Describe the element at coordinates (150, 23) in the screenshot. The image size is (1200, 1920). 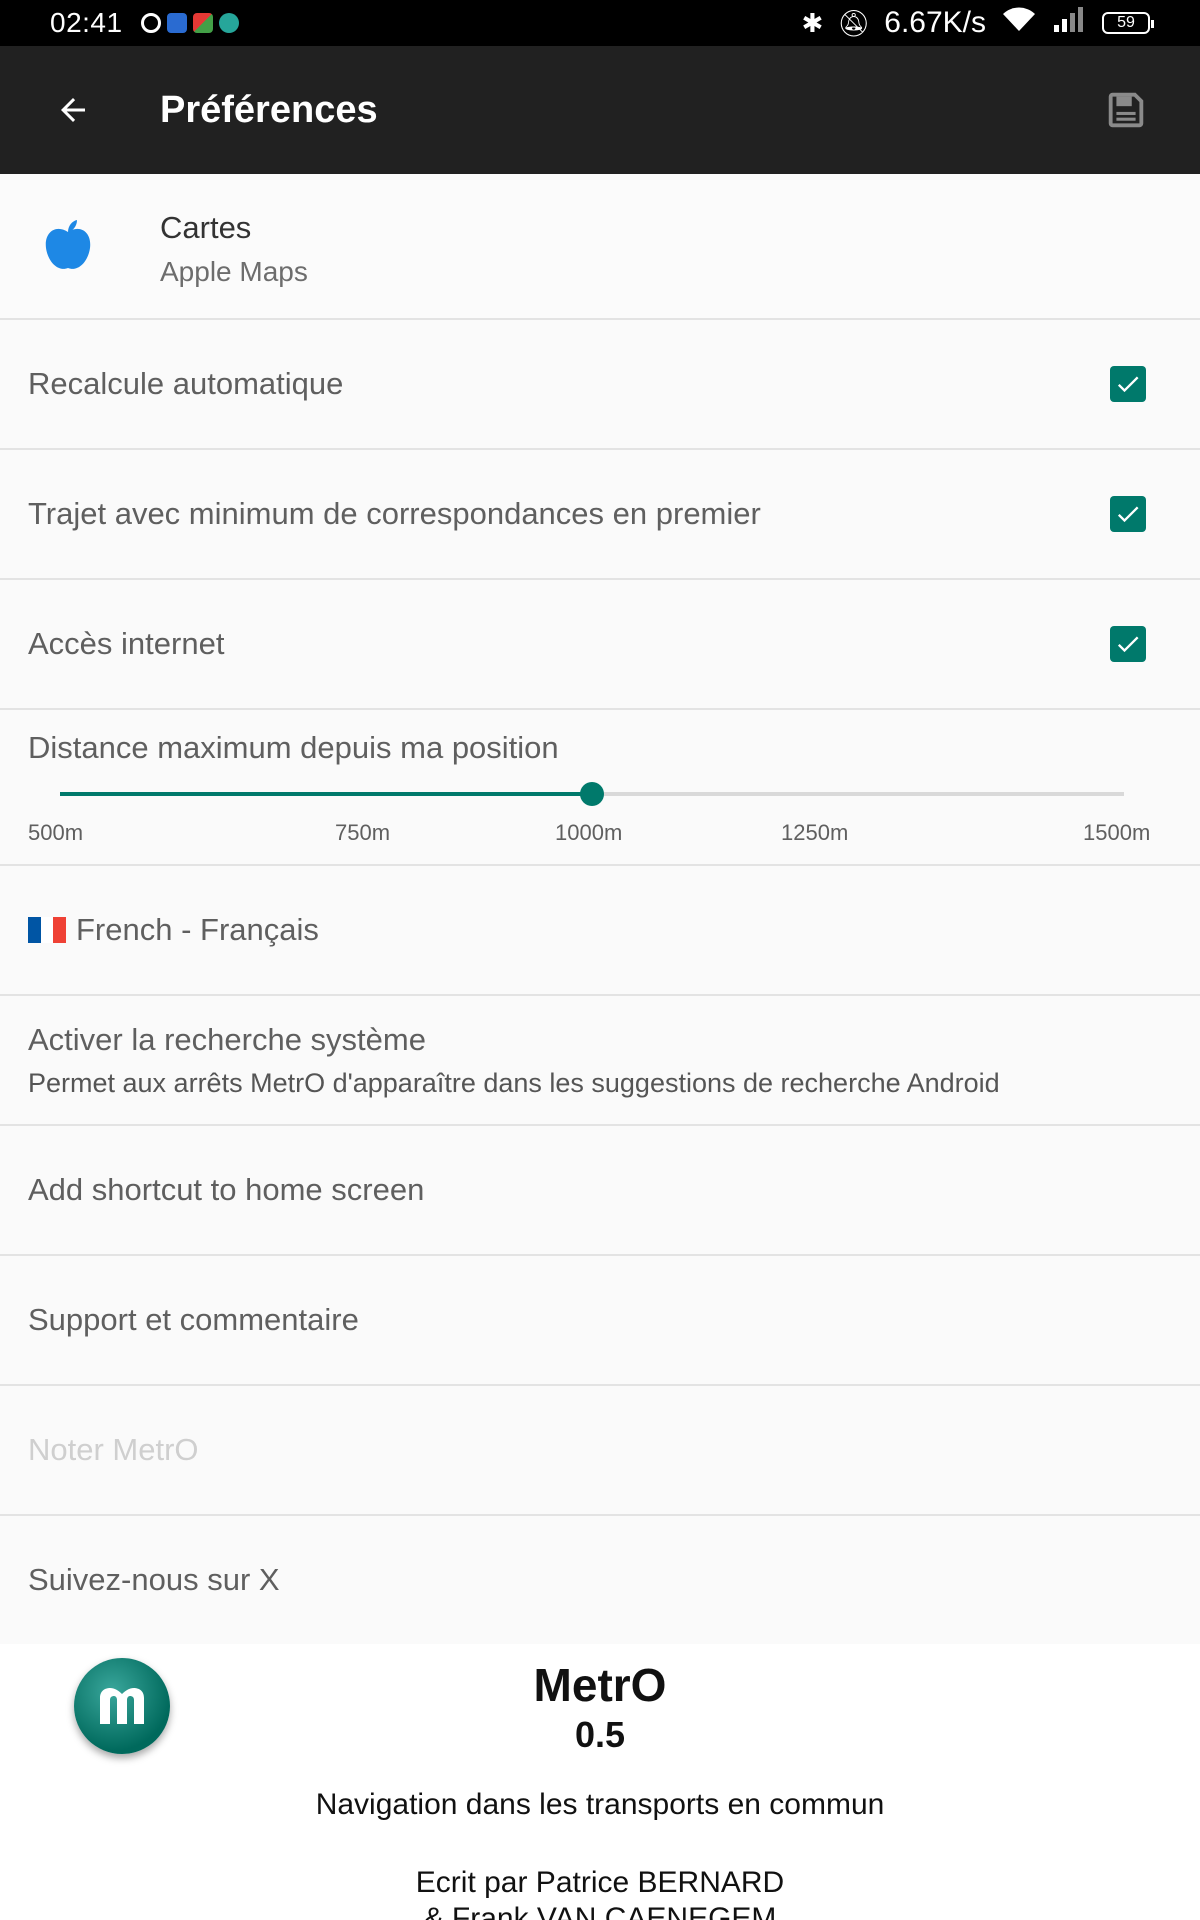
I see `notification-icon` at that location.